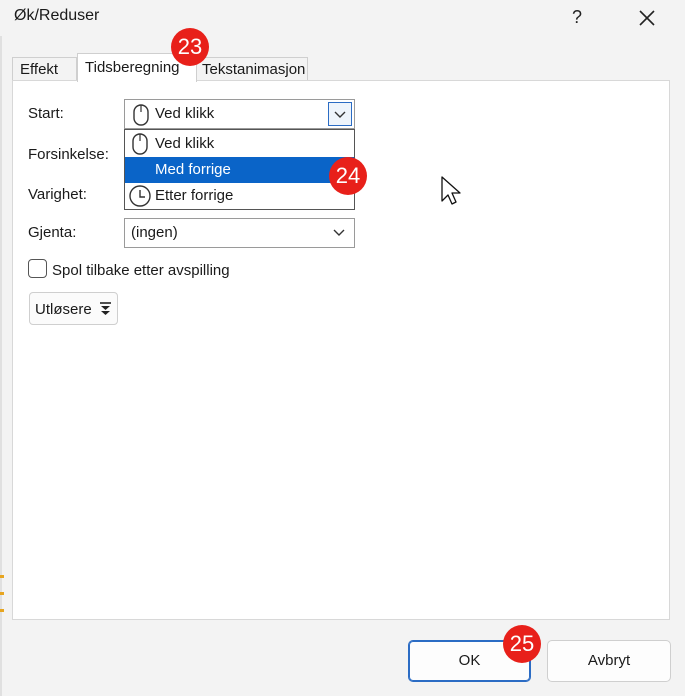 This screenshot has width=685, height=696. Describe the element at coordinates (46, 113) in the screenshot. I see `start-label: Start:` at that location.